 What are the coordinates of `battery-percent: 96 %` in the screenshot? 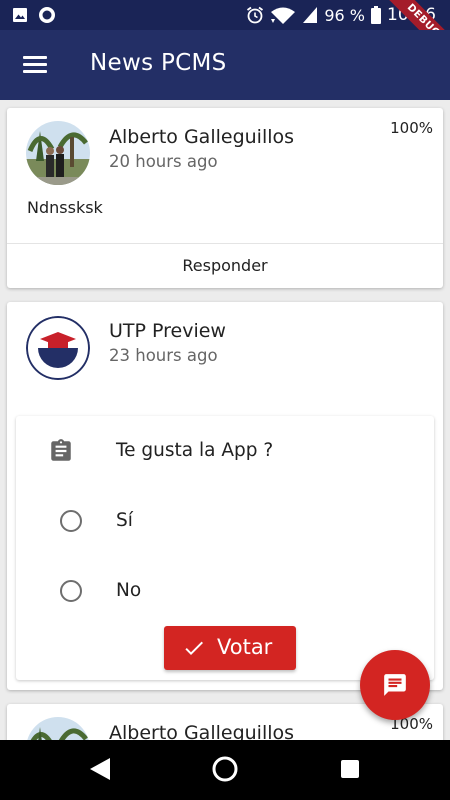 It's located at (344, 15).